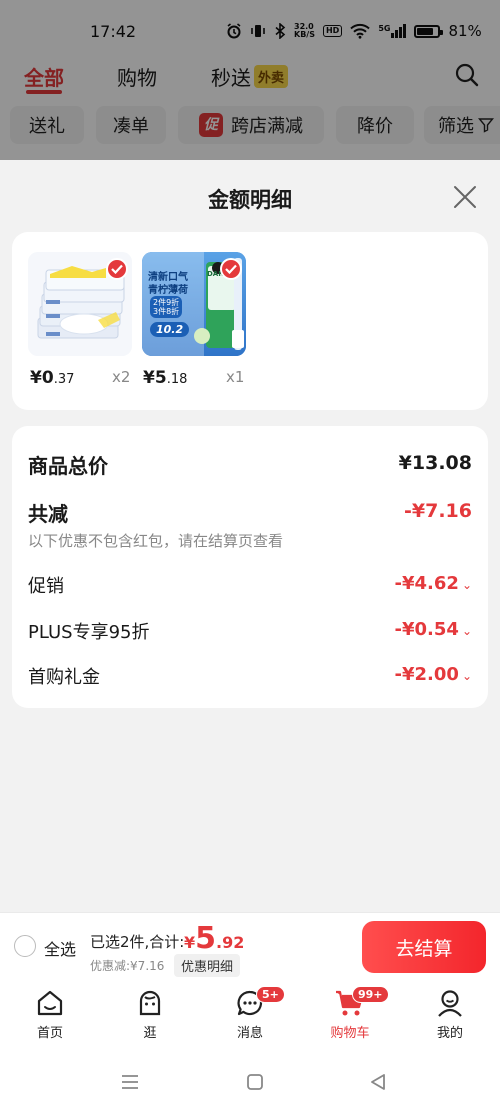  I want to click on total-yen: ¥, so click(190, 942).